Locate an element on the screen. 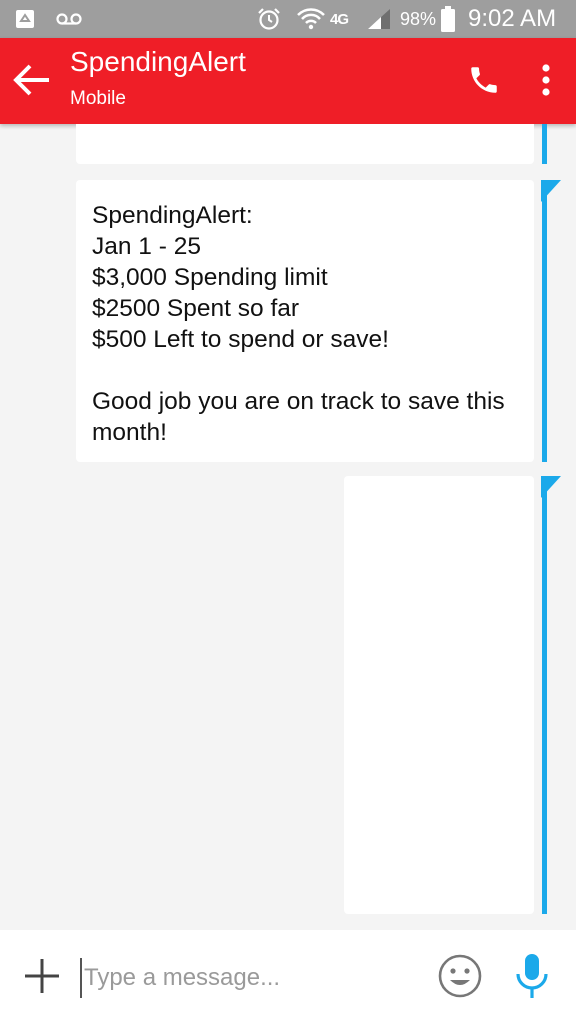 The width and height of the screenshot is (576, 1024). voicemail-icon is located at coordinates (69, 19).